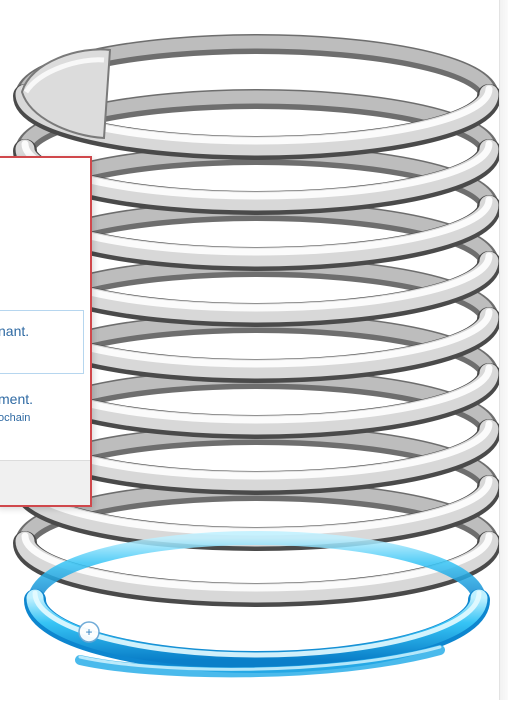  What do you see at coordinates (42, 342) in the screenshot?
I see `info-box` at bounding box center [42, 342].